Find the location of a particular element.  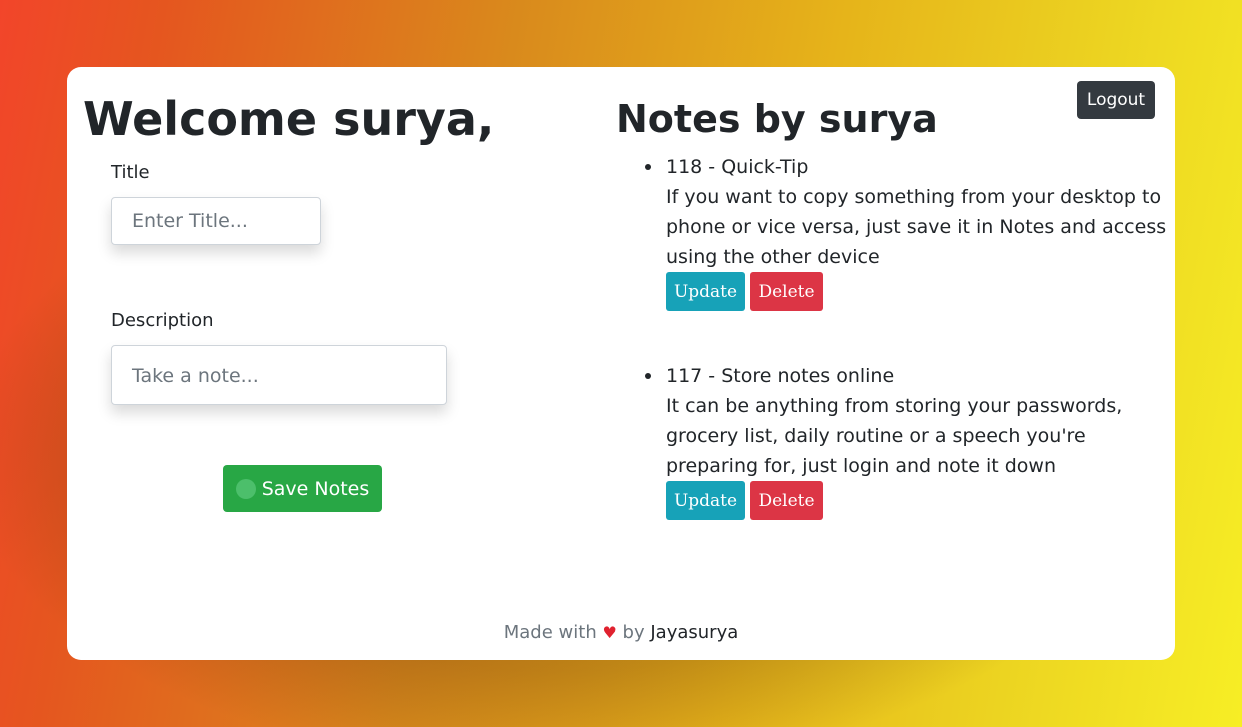

footer-author: Jayasurya is located at coordinates (694, 632).